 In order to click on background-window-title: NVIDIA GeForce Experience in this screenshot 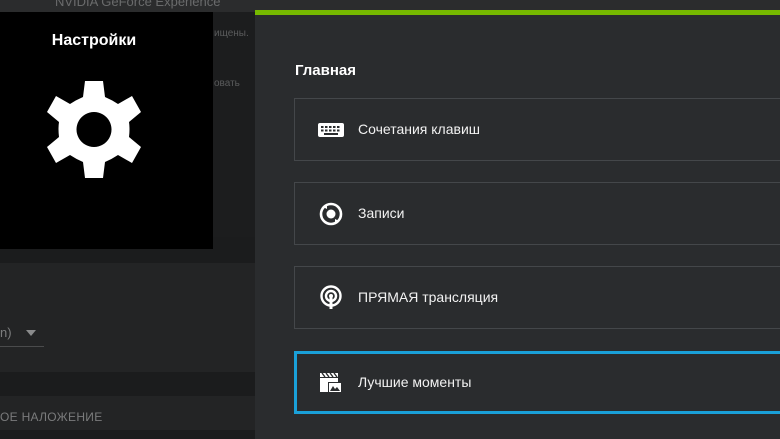, I will do `click(138, 4)`.